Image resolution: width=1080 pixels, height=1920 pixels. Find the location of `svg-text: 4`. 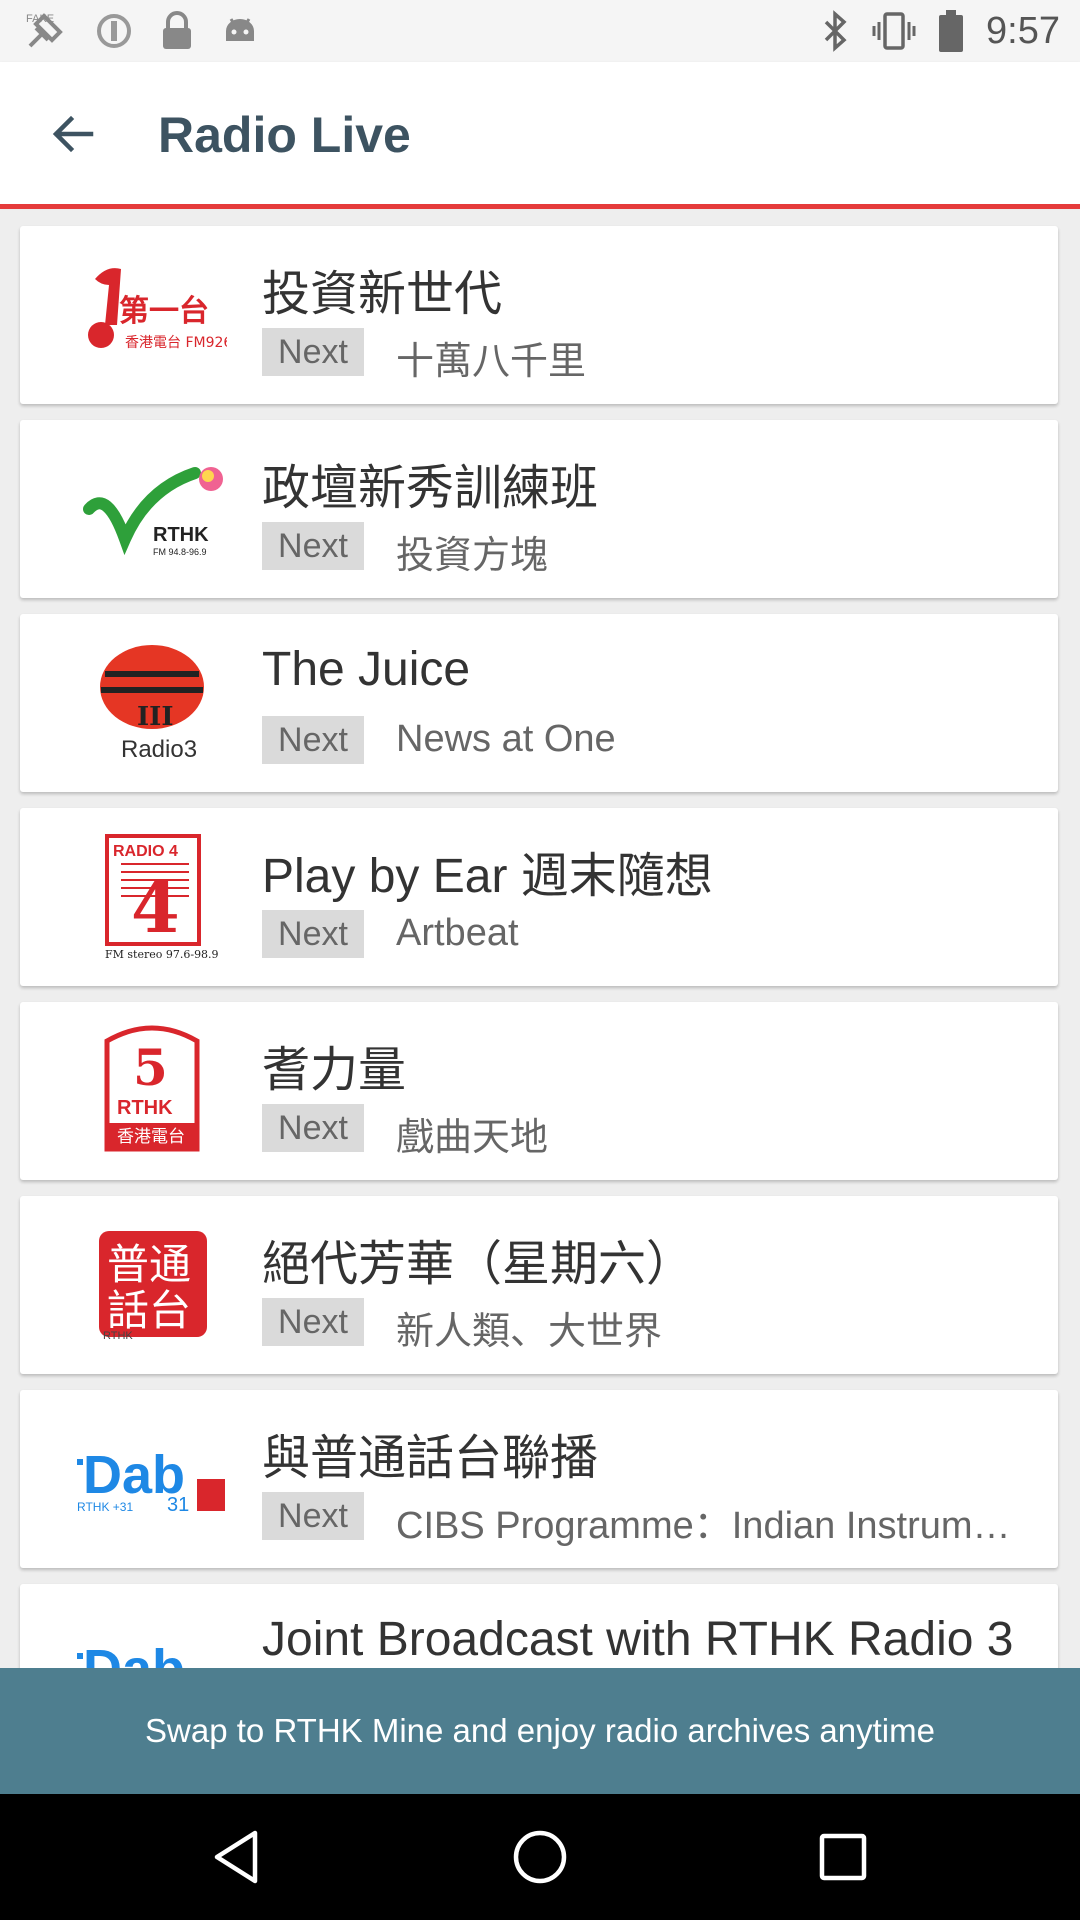

svg-text: 4 is located at coordinates (155, 907).